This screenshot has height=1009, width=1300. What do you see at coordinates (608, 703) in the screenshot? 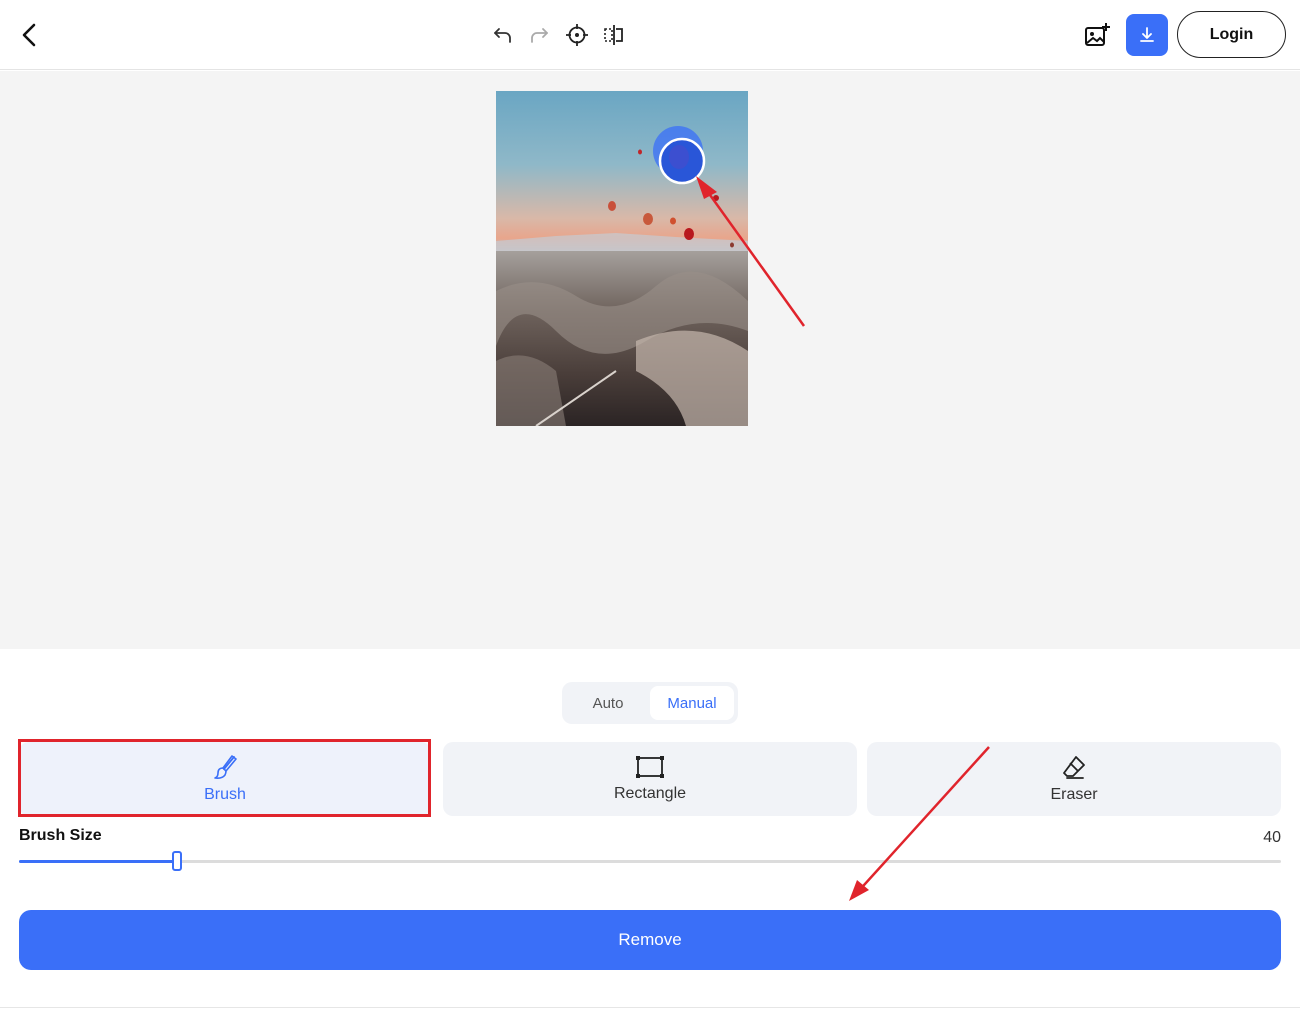
I see `mode-auto: Auto` at bounding box center [608, 703].